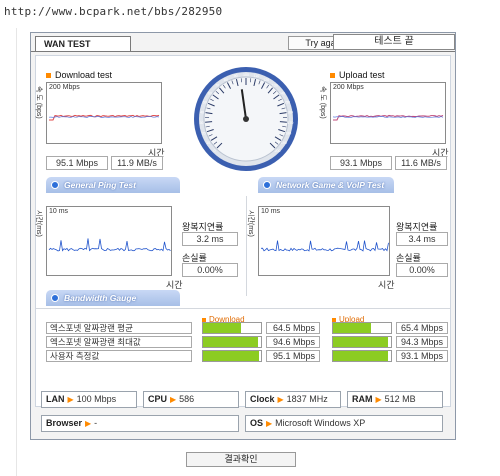 The width and height of the screenshot is (500, 476). I want to click on ping-y-unit: 시간(ms), so click(38, 223).